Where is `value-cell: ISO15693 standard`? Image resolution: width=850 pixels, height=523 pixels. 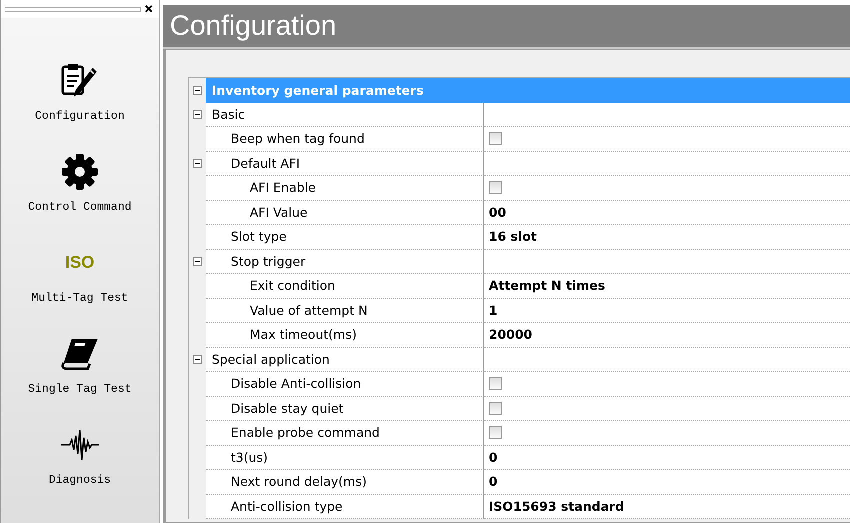 value-cell: ISO15693 standard is located at coordinates (667, 506).